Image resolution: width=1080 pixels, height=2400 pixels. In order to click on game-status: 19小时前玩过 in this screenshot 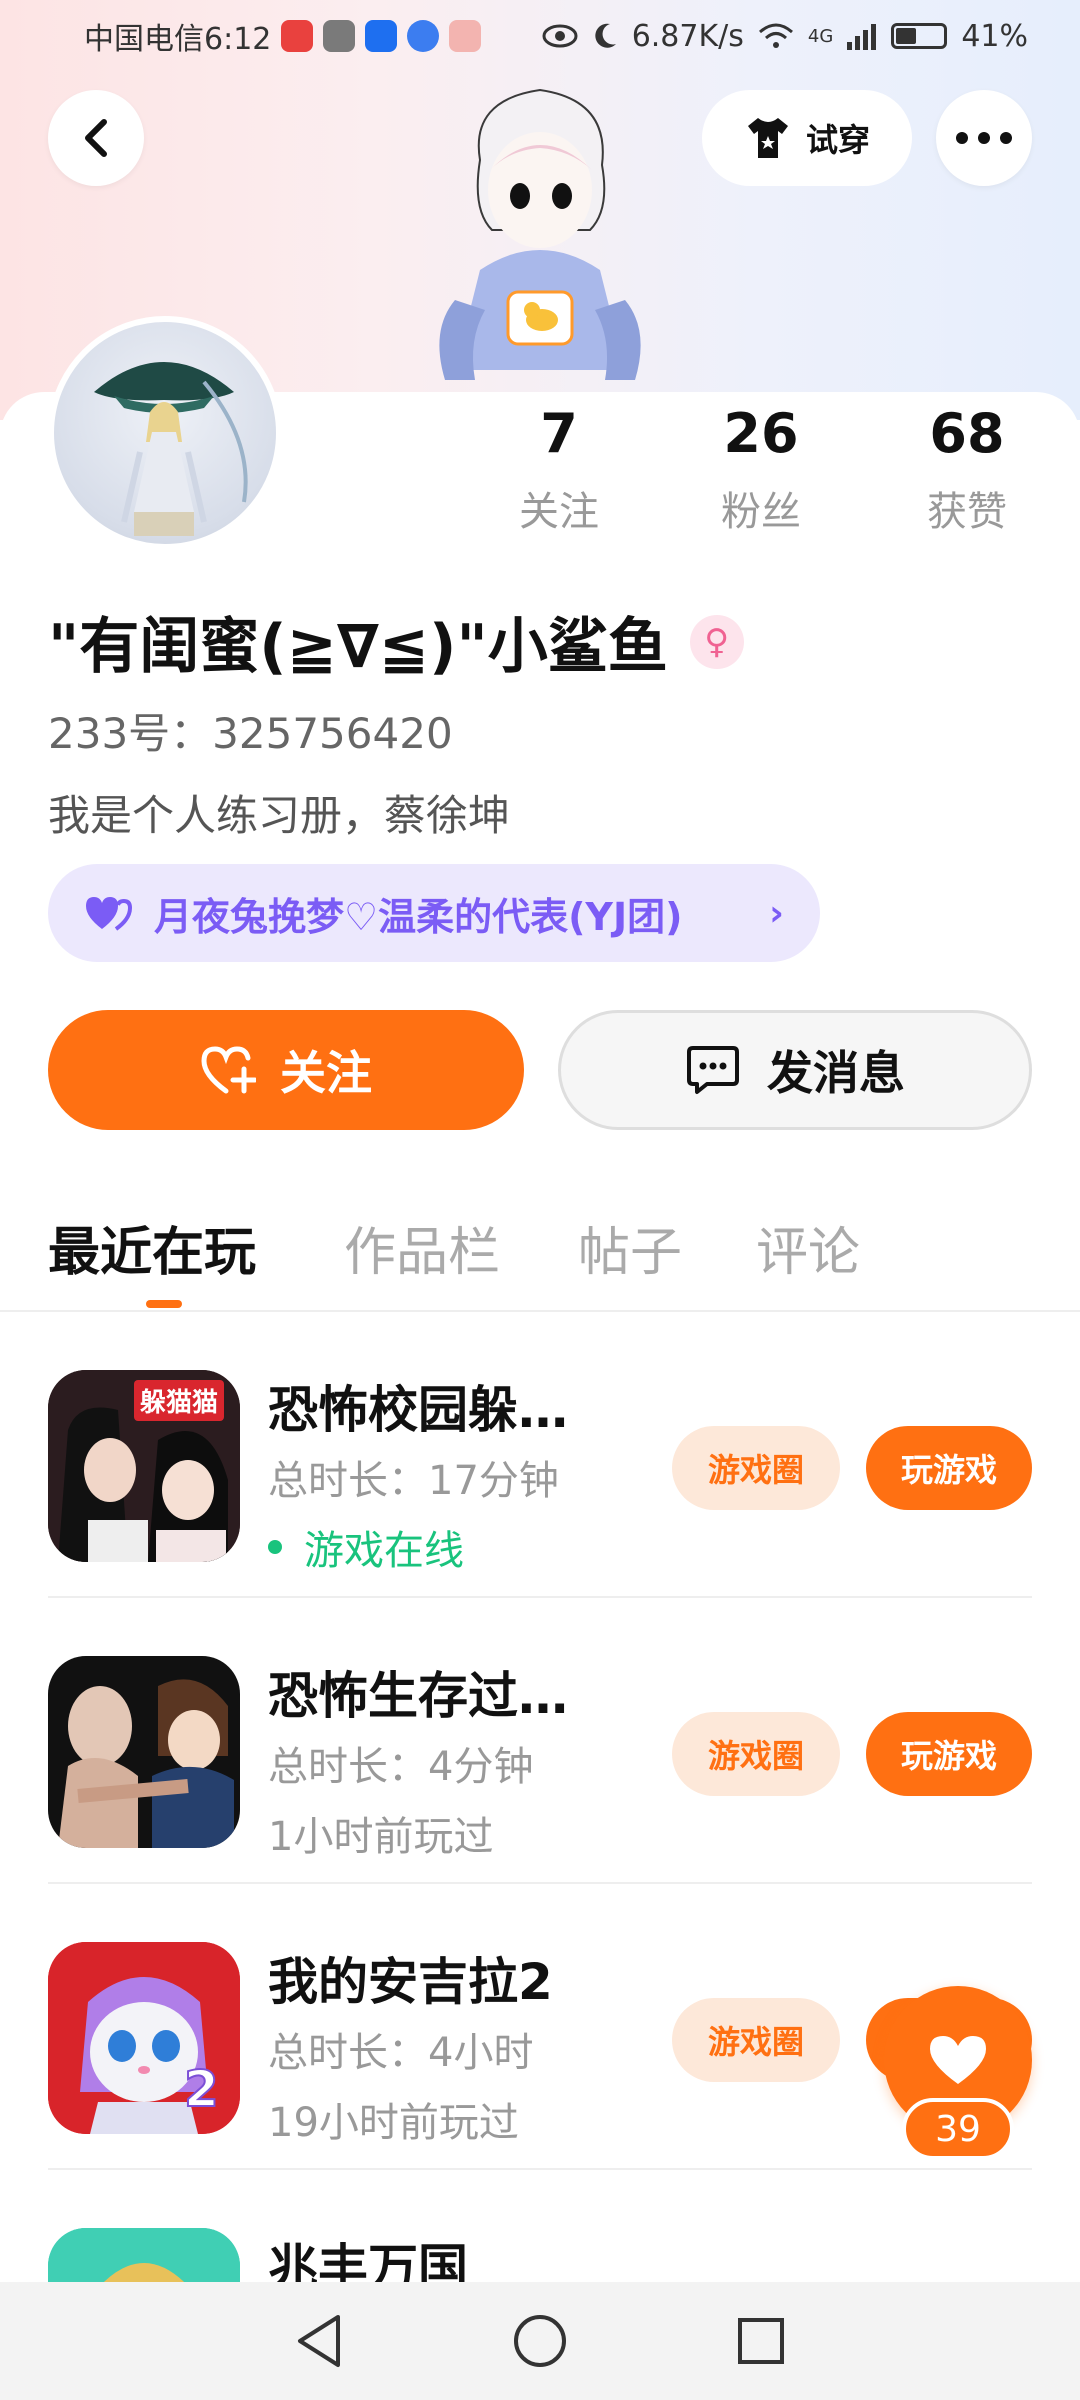, I will do `click(393, 2123)`.